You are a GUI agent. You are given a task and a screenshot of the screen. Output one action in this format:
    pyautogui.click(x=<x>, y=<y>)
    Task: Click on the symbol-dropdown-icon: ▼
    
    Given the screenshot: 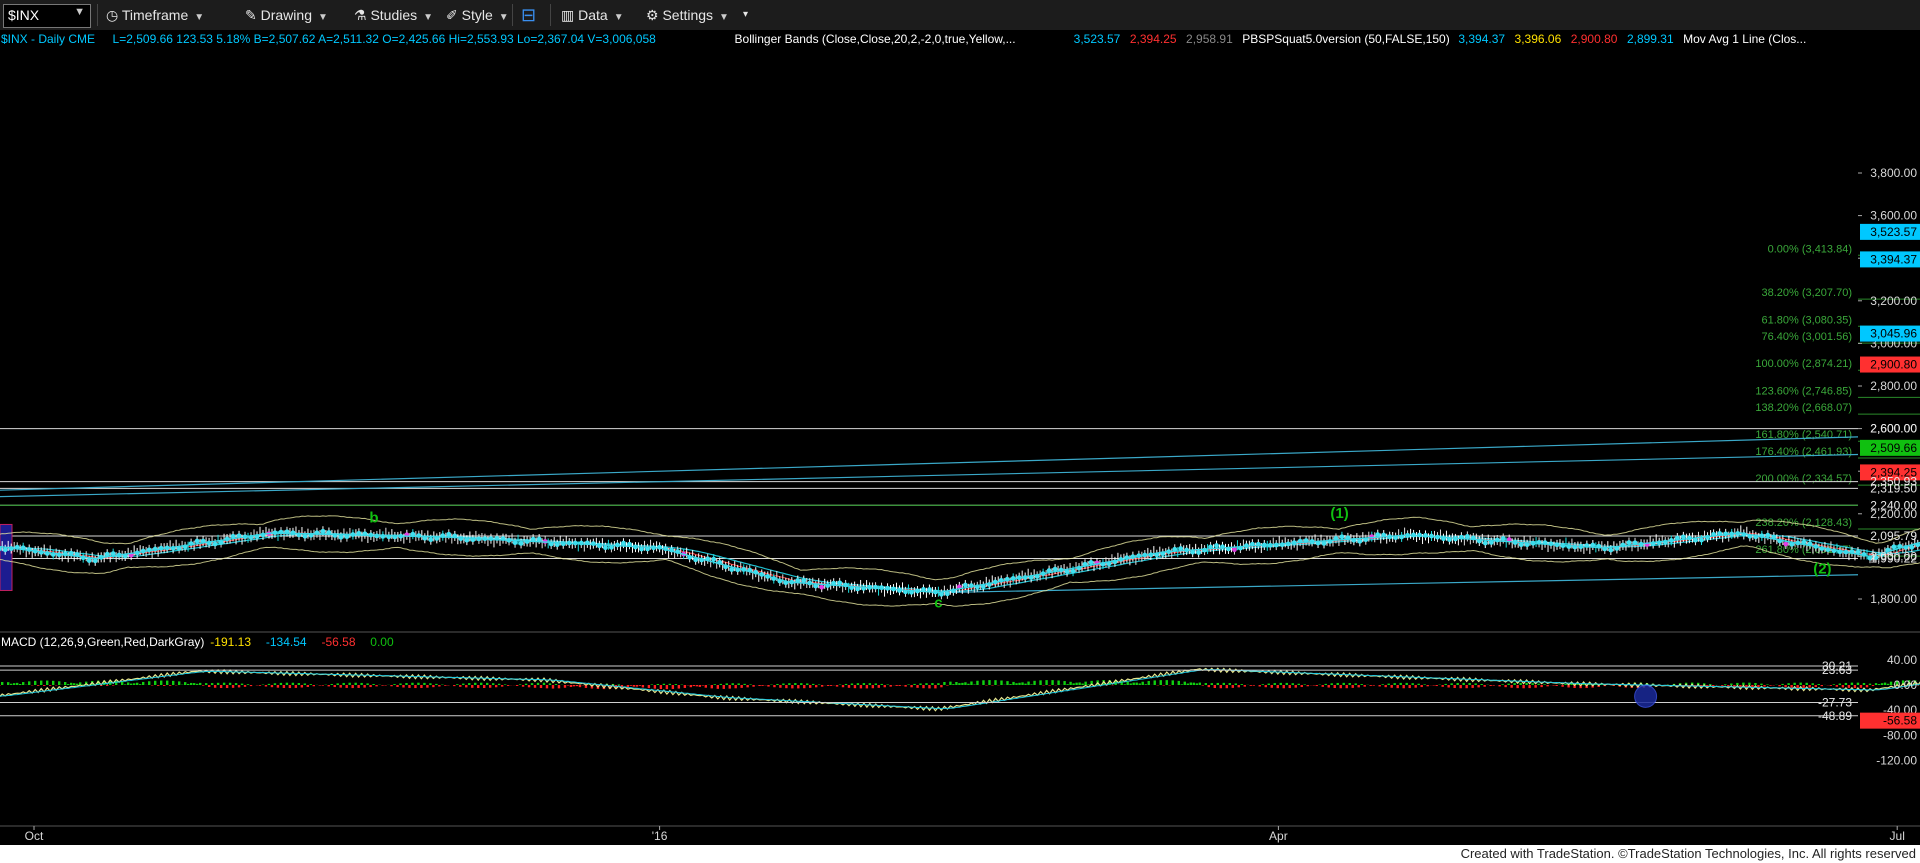 What is the action you would take?
    pyautogui.click(x=79, y=12)
    